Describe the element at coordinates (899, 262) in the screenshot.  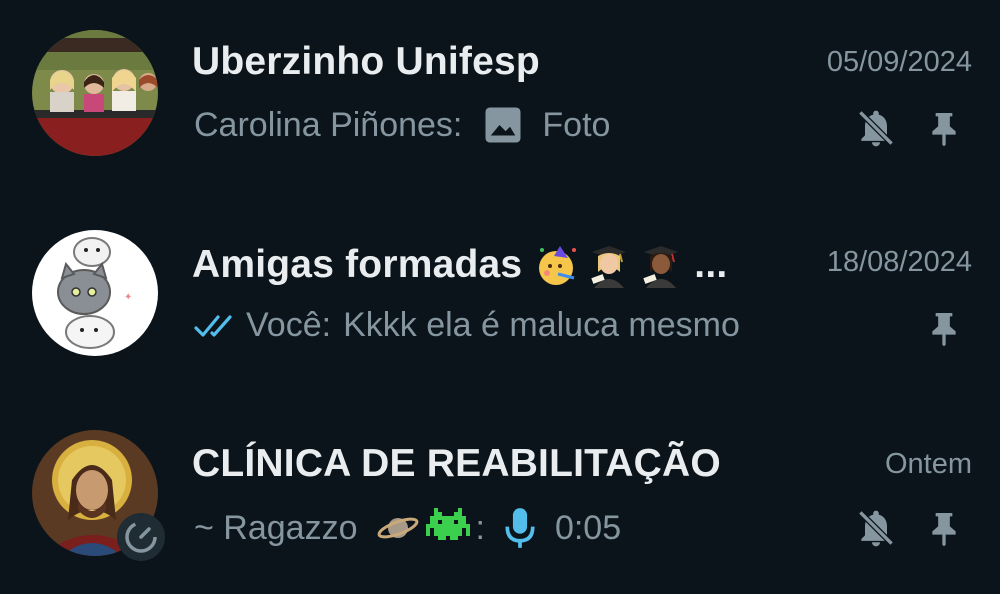
I see `chat-timestamp: 18/08/2024` at that location.